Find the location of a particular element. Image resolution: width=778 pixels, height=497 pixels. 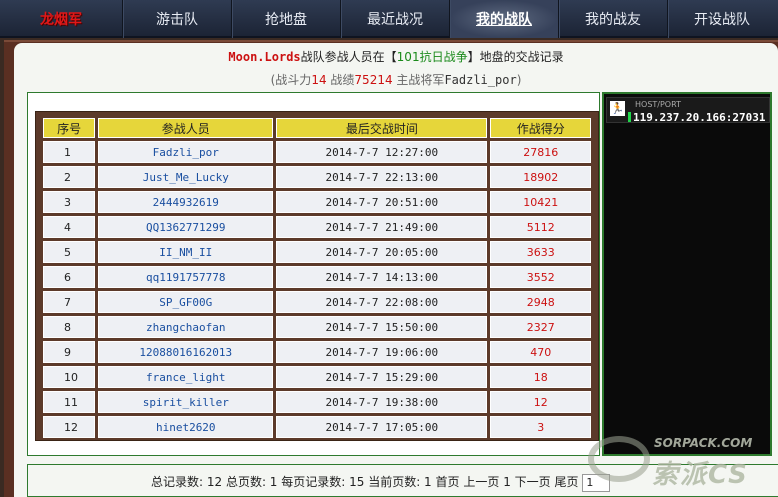

table-row: 8 zhangchaofan 2014-7-7 15:50:00 2327 is located at coordinates (317, 327).